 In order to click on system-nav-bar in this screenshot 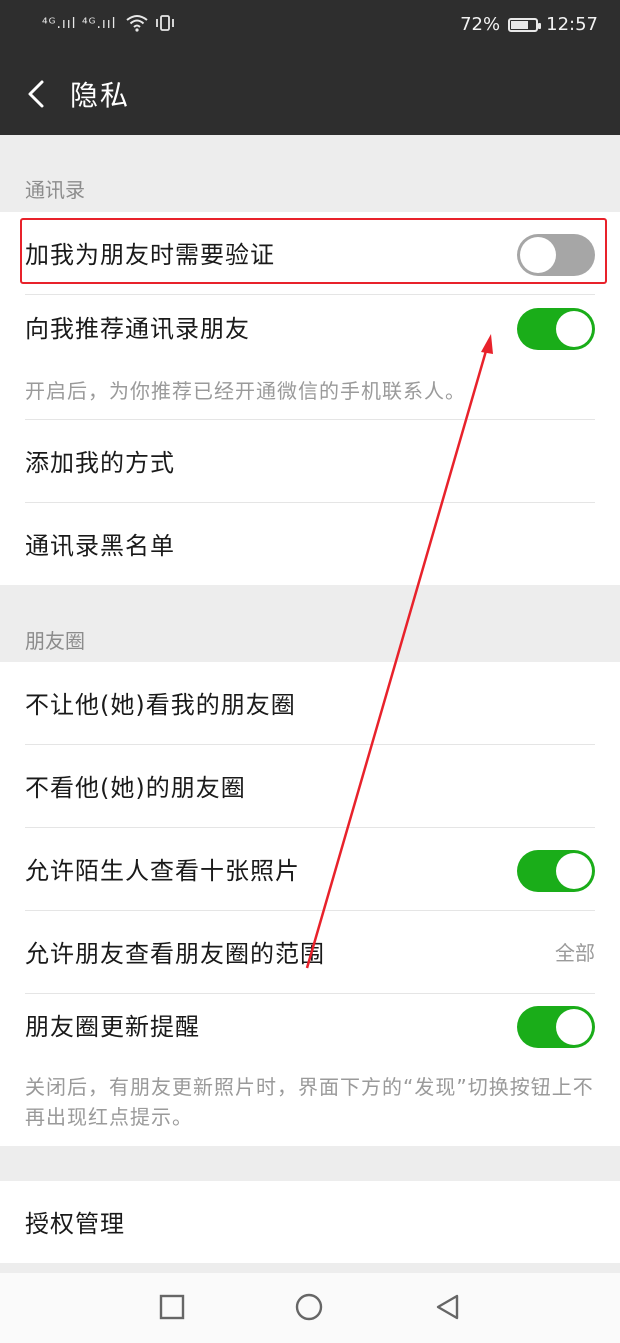, I will do `click(310, 1308)`.